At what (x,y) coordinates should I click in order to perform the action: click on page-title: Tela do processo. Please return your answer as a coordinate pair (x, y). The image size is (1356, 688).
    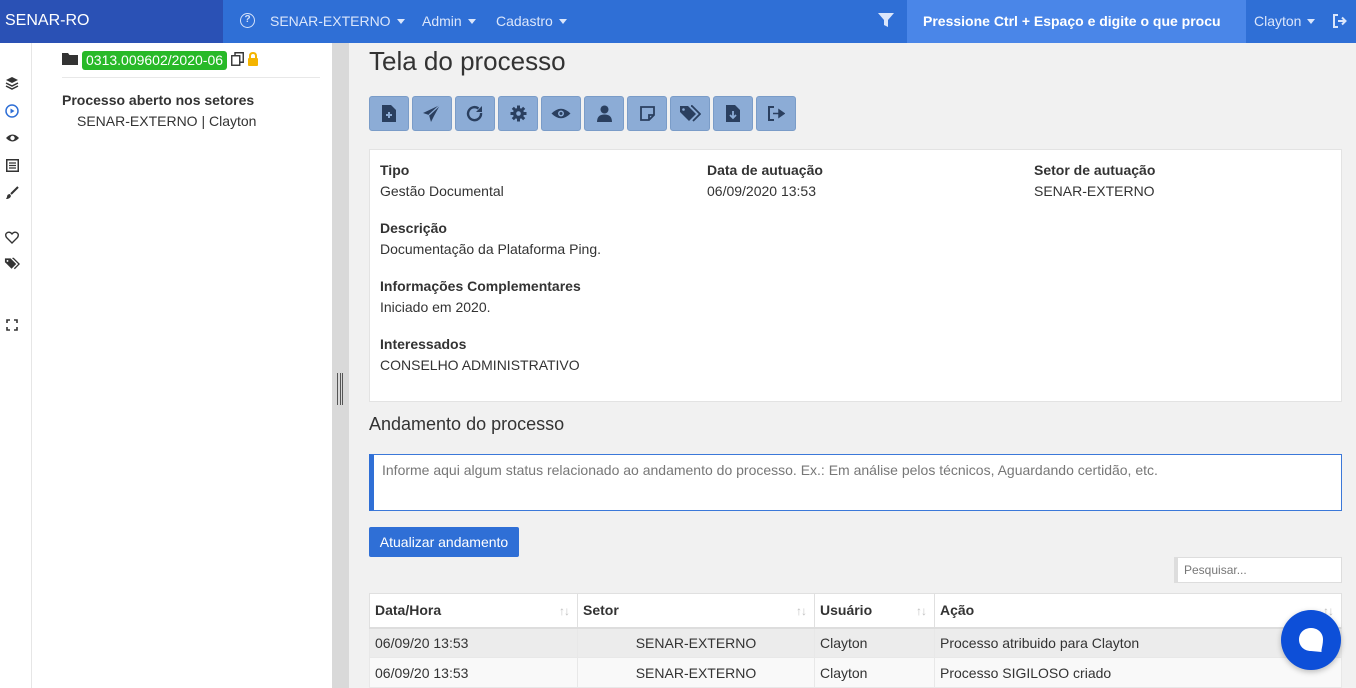
    Looking at the image, I should click on (467, 61).